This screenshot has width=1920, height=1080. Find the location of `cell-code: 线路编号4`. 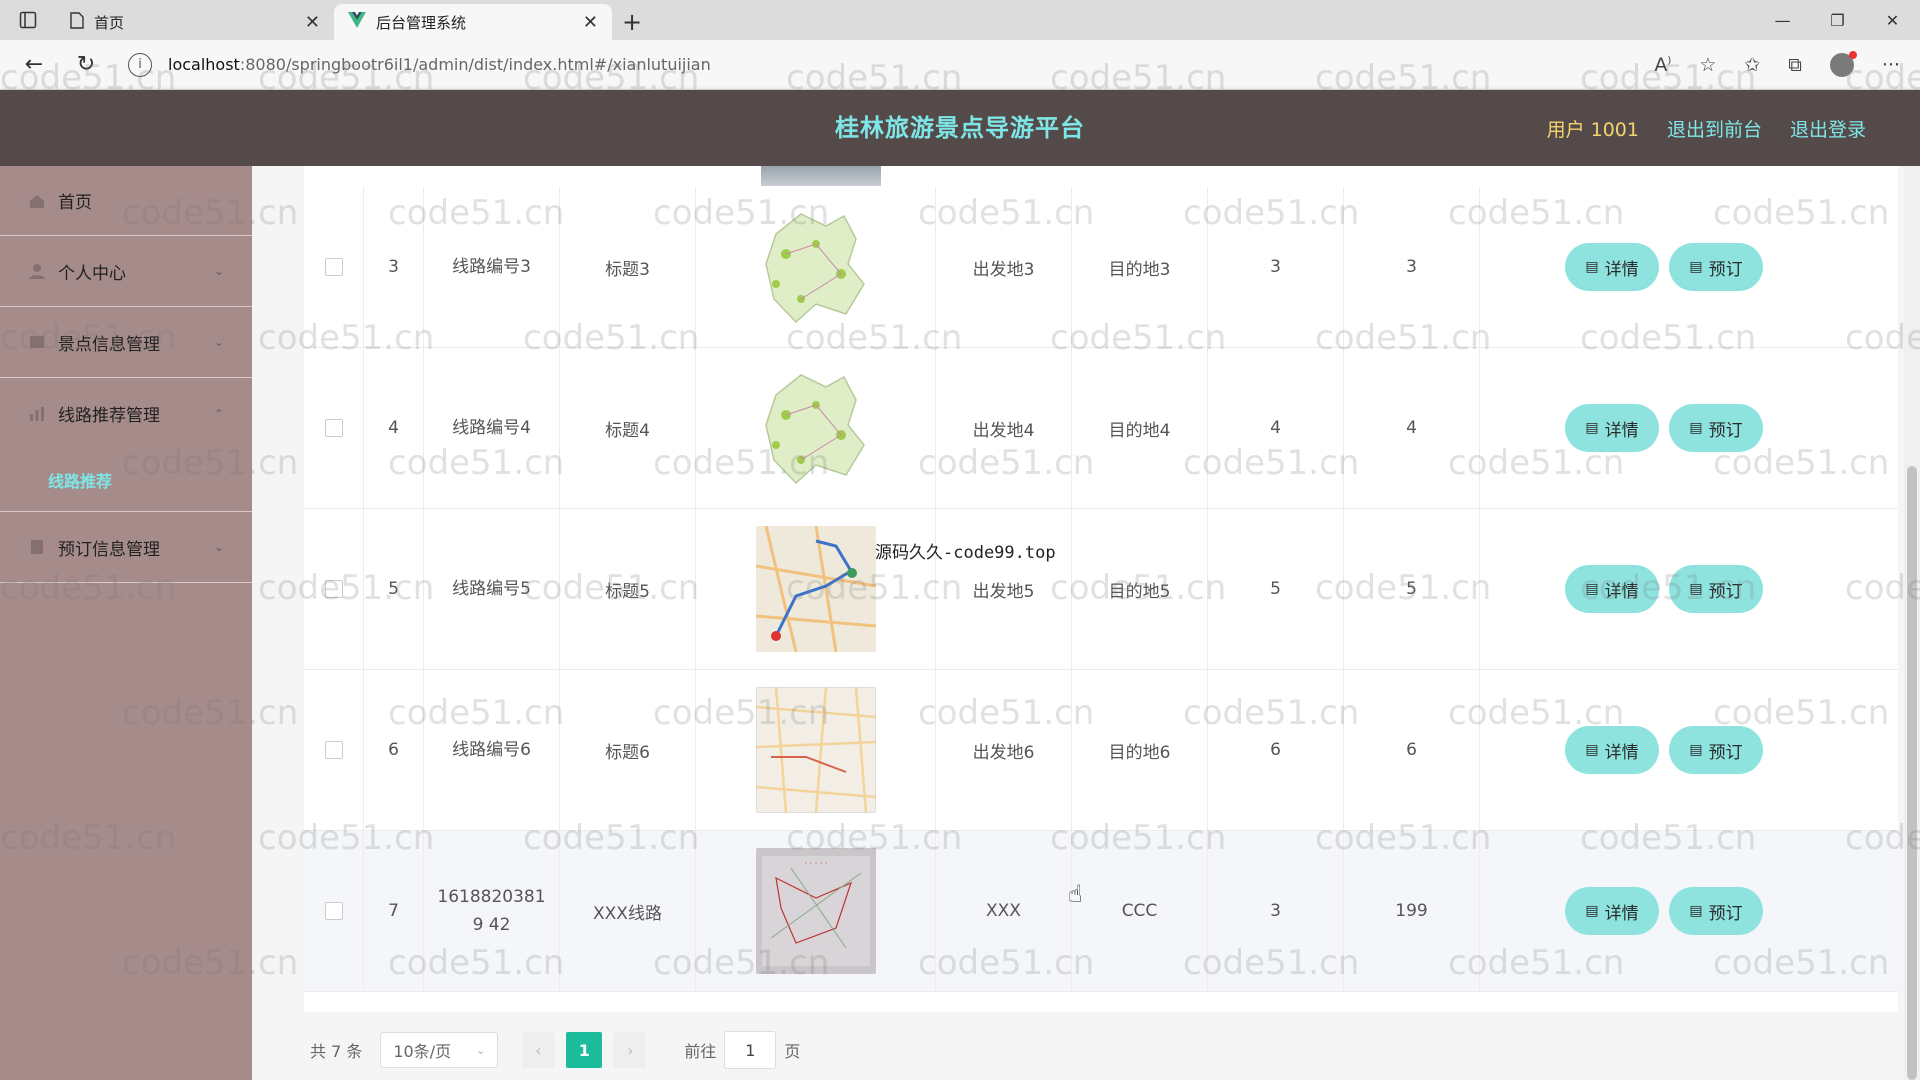

cell-code: 线路编号4 is located at coordinates (492, 428).